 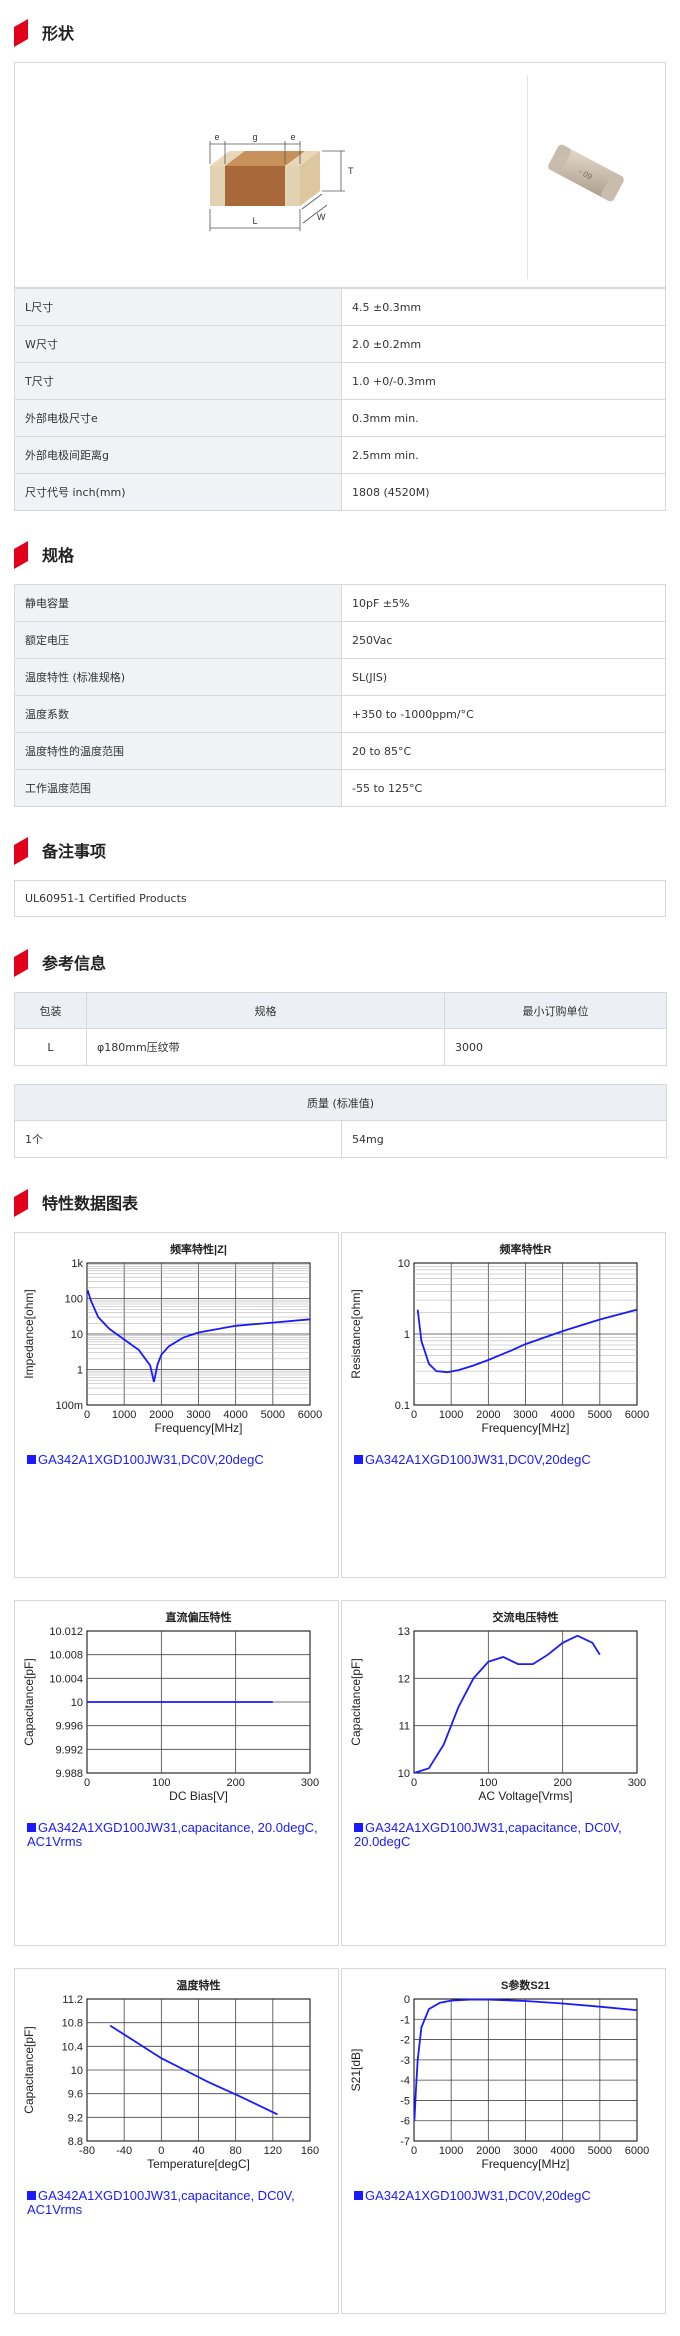 What do you see at coordinates (77, 1264) in the screenshot?
I see `y-tick-label: 1k` at bounding box center [77, 1264].